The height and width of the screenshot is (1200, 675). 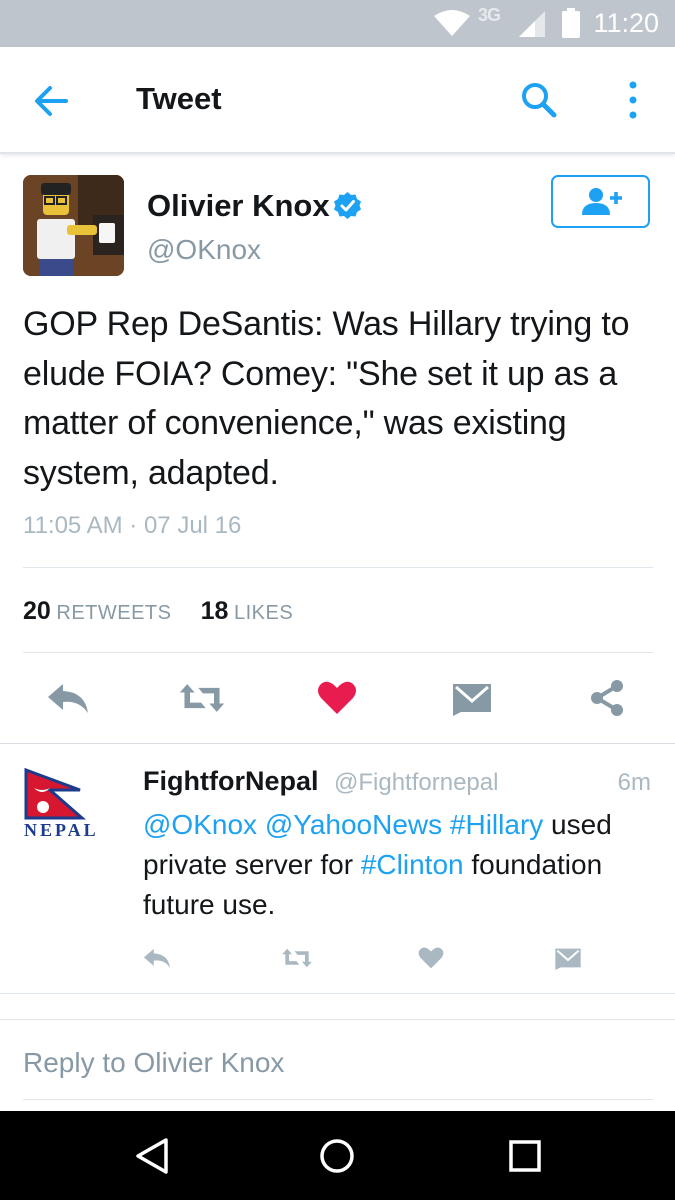 I want to click on more-options-button, so click(x=633, y=100).